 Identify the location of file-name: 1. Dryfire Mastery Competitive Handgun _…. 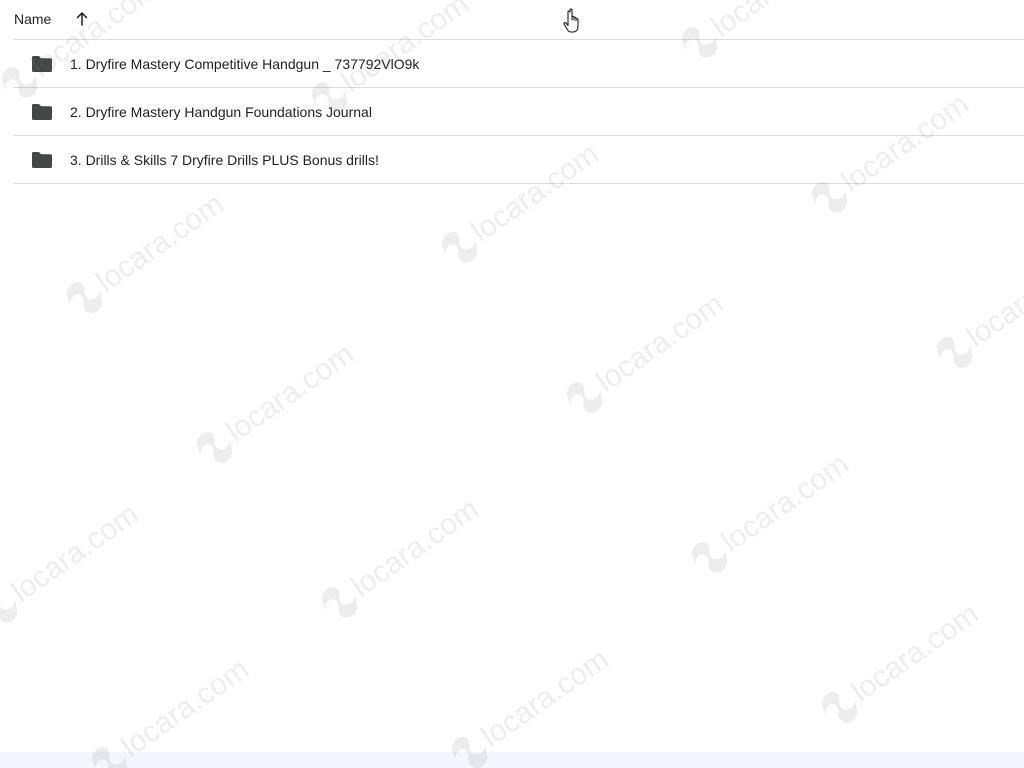
(244, 64).